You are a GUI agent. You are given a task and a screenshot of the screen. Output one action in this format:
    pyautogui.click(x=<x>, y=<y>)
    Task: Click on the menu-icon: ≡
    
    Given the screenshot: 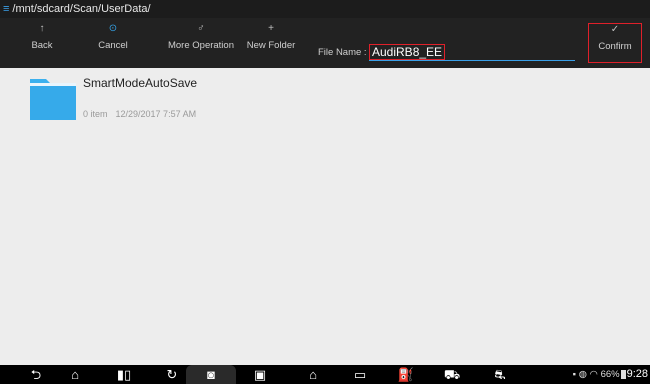 What is the action you would take?
    pyautogui.click(x=6, y=9)
    